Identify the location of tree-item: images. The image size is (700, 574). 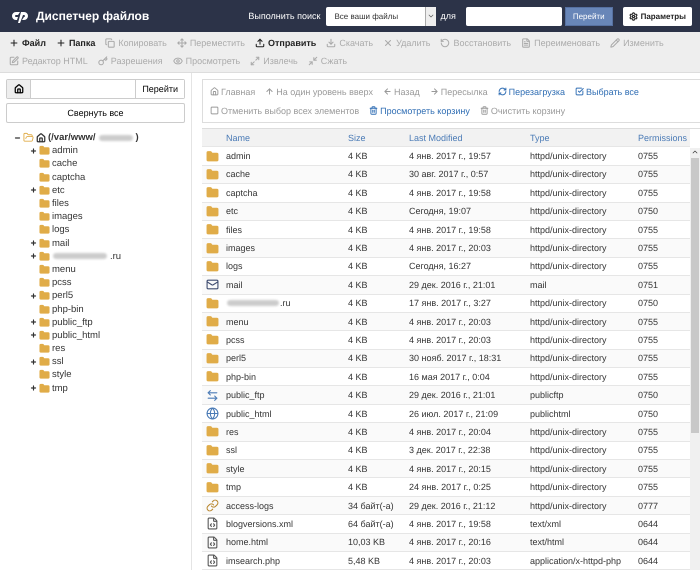
(67, 216).